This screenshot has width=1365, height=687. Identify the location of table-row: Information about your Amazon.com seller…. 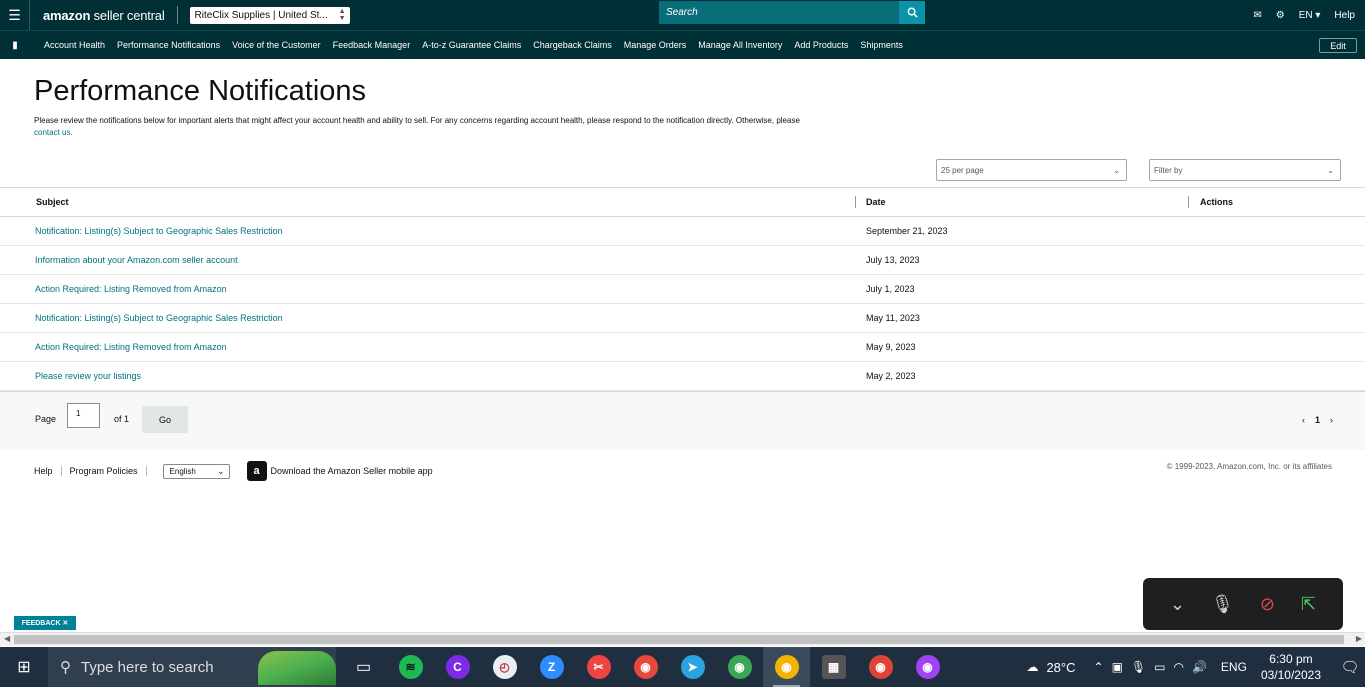
(682, 260).